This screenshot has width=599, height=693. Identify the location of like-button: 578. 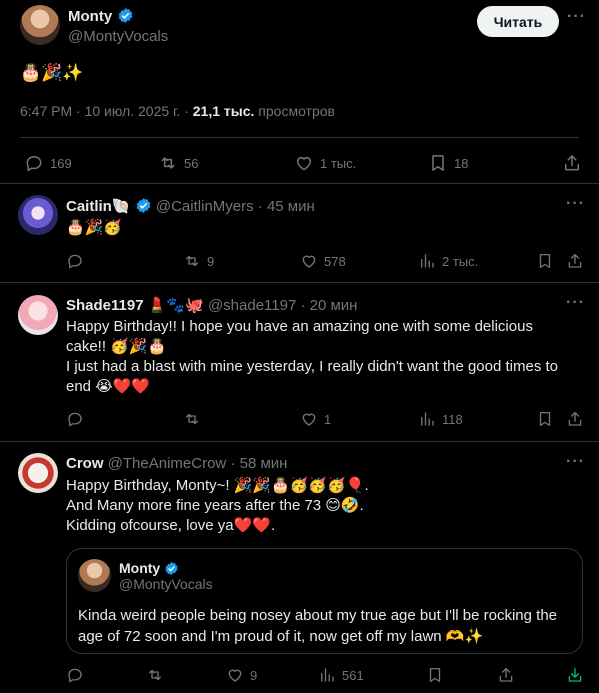
(323, 261).